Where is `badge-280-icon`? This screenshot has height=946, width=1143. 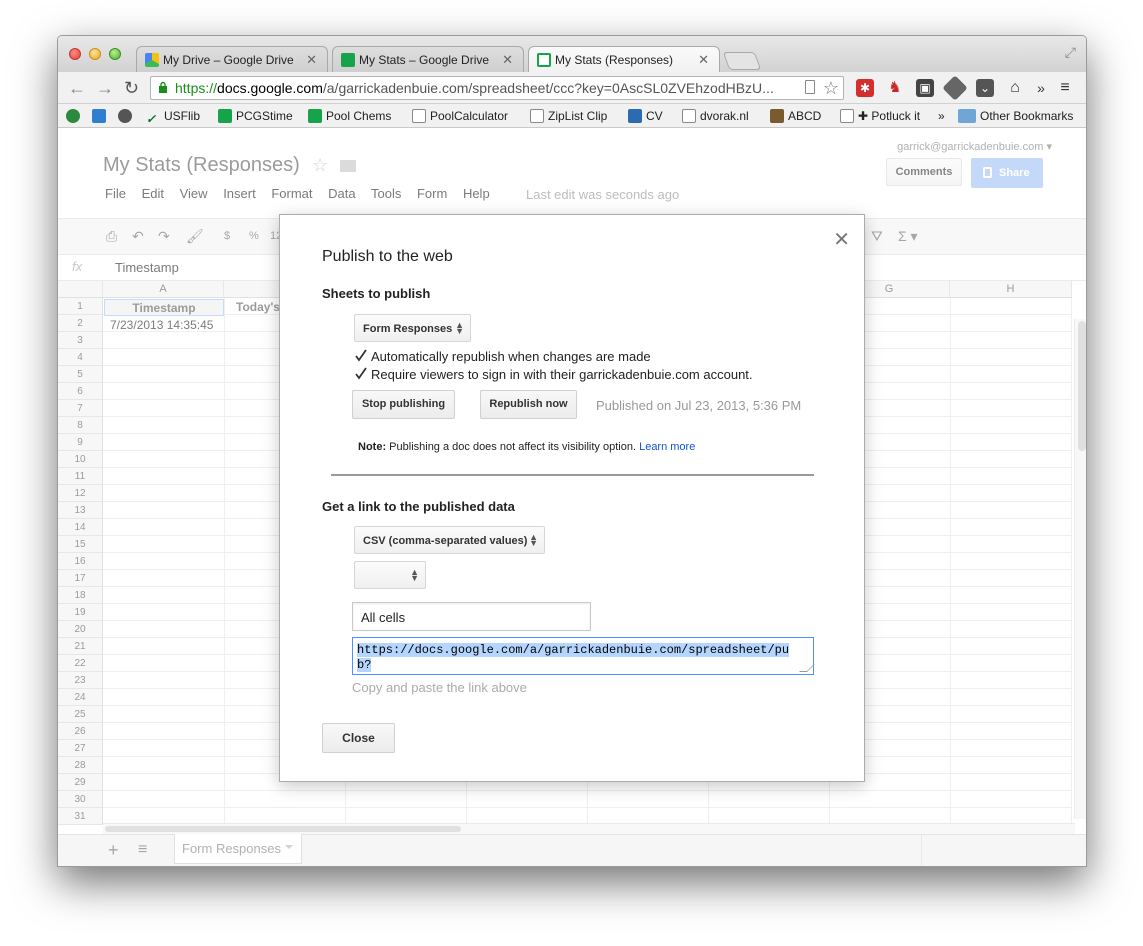 badge-280-icon is located at coordinates (125, 116).